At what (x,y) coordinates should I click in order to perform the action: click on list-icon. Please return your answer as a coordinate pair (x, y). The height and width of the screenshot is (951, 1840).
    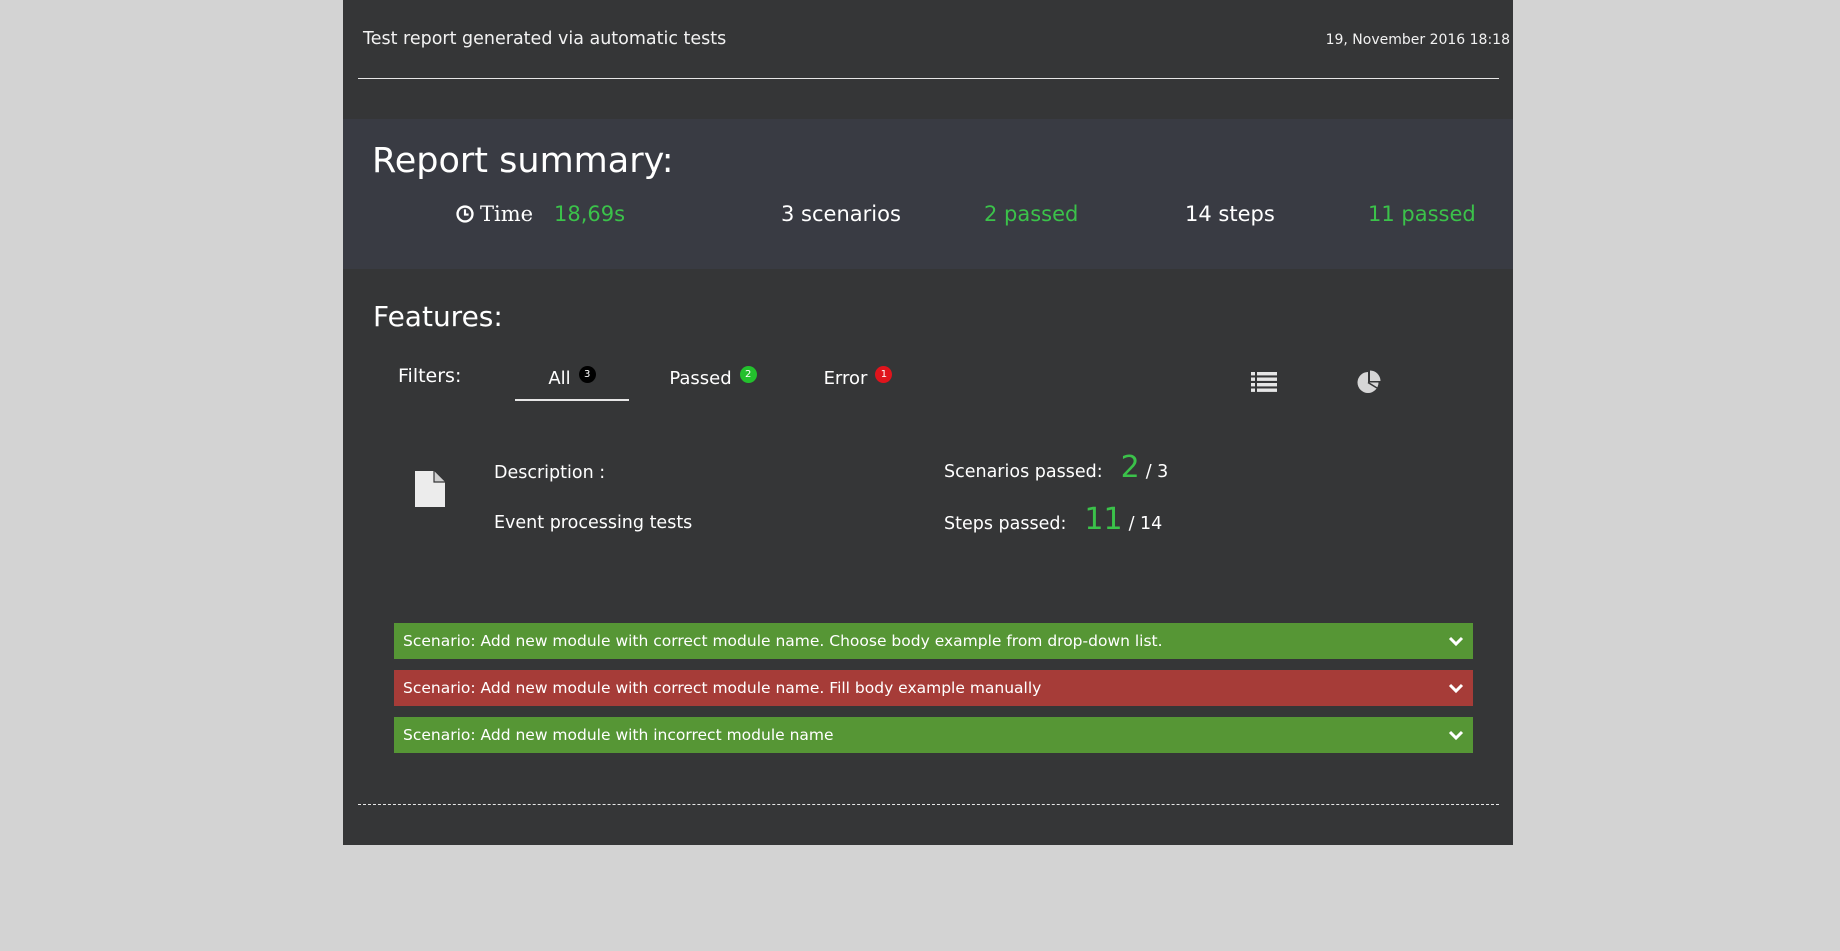
    Looking at the image, I should click on (1264, 382).